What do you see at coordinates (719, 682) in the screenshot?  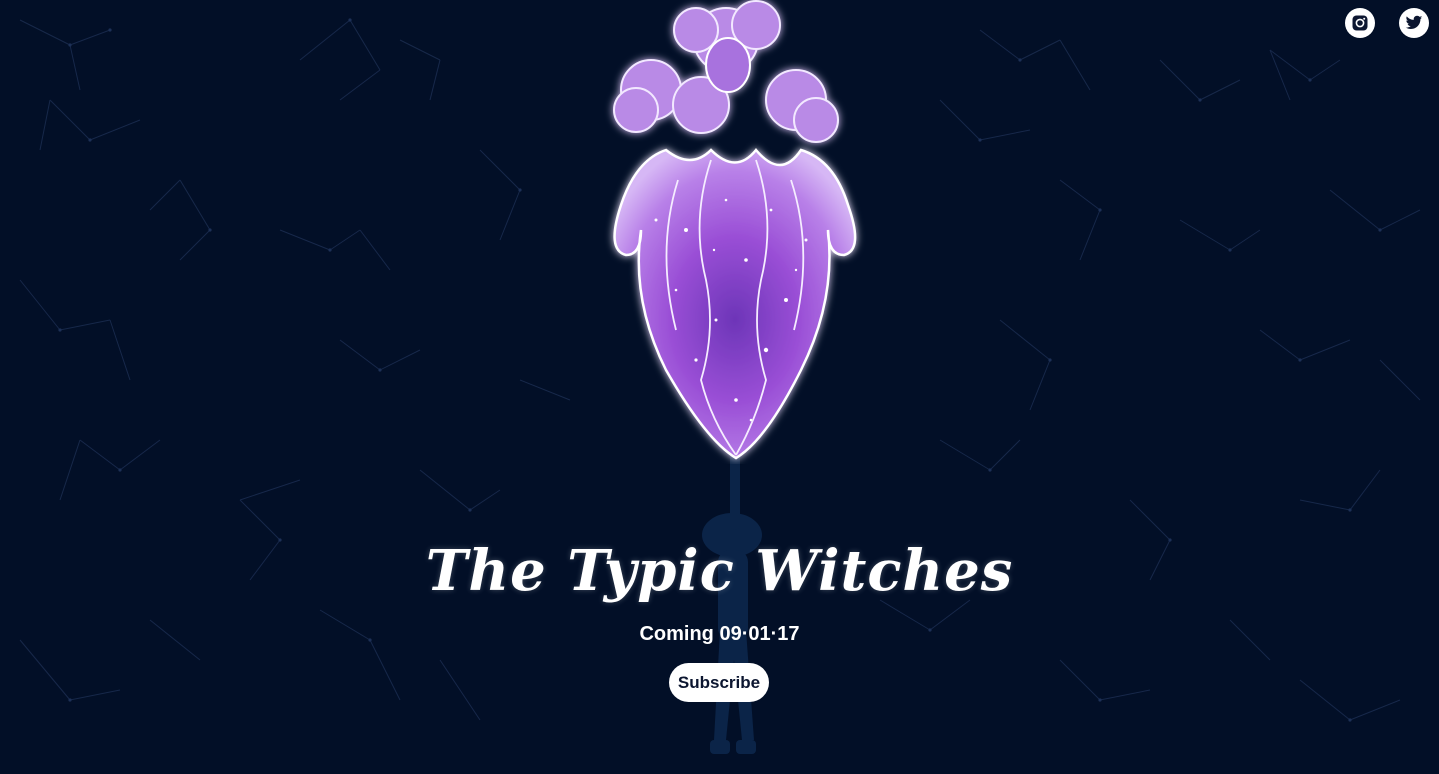 I see `subscribe-button: Subscribe` at bounding box center [719, 682].